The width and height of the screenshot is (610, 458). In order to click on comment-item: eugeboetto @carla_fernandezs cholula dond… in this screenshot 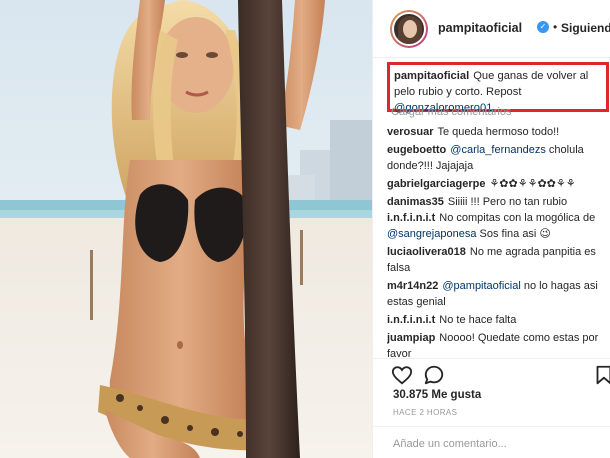, I will do `click(498, 158)`.